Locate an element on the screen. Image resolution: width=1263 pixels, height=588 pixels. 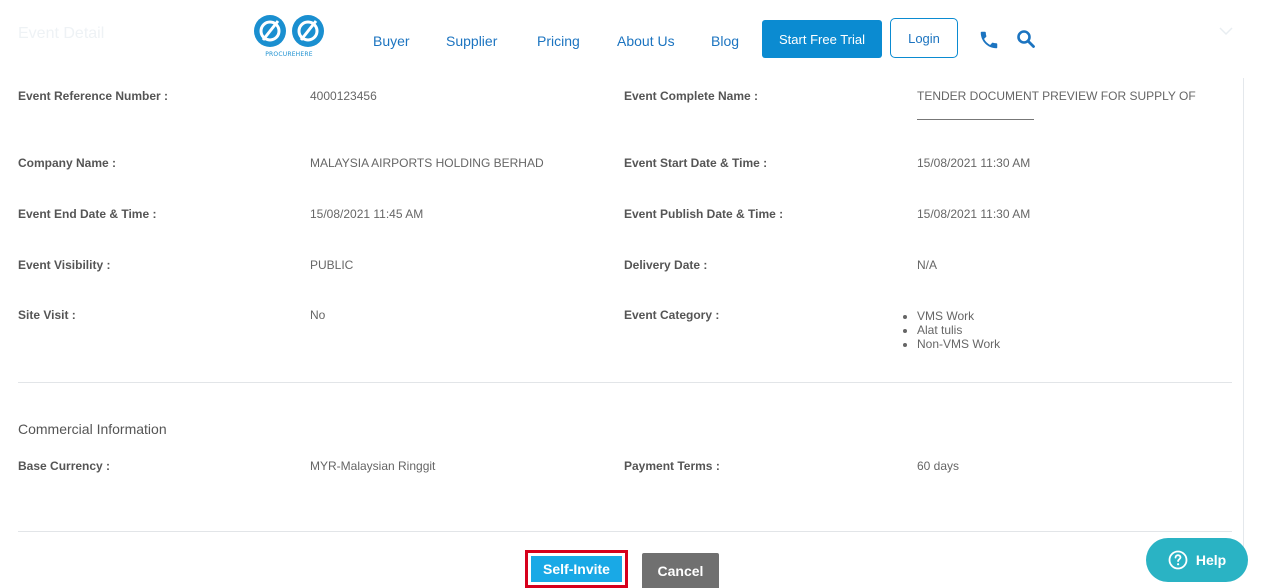
event-reference-number-value: 4000123456 is located at coordinates (343, 96).